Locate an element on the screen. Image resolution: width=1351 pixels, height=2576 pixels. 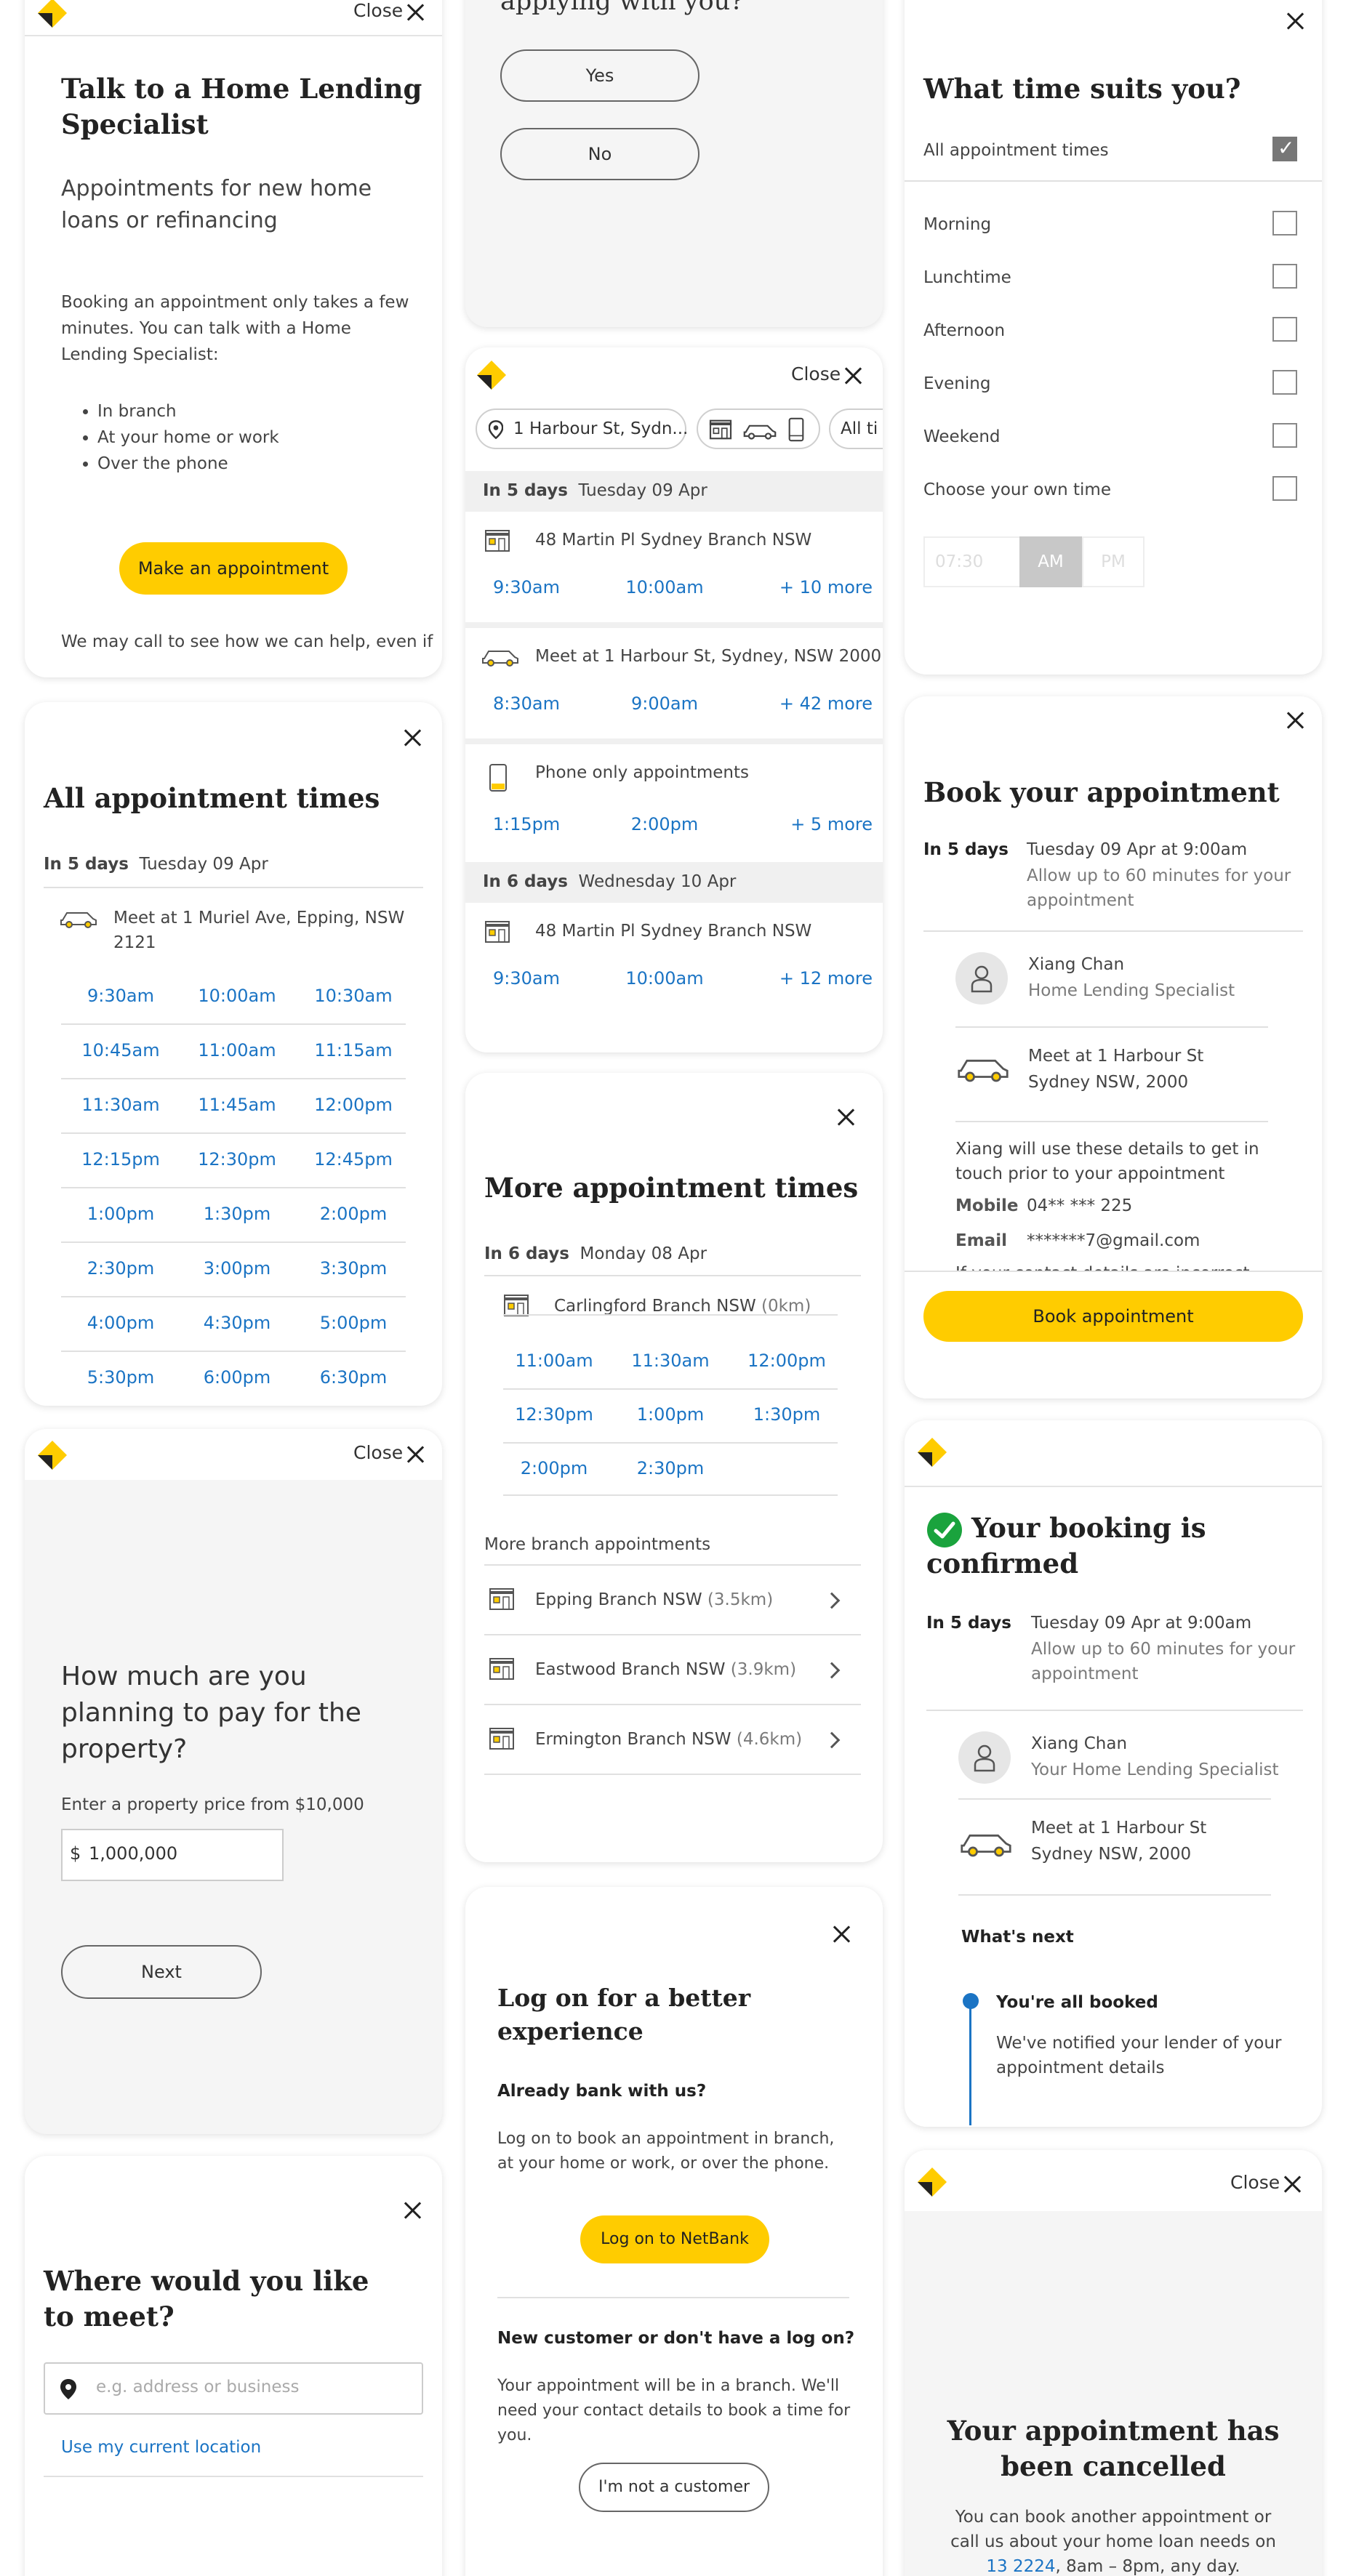
time-slot-button: 12:45pm is located at coordinates (353, 1159).